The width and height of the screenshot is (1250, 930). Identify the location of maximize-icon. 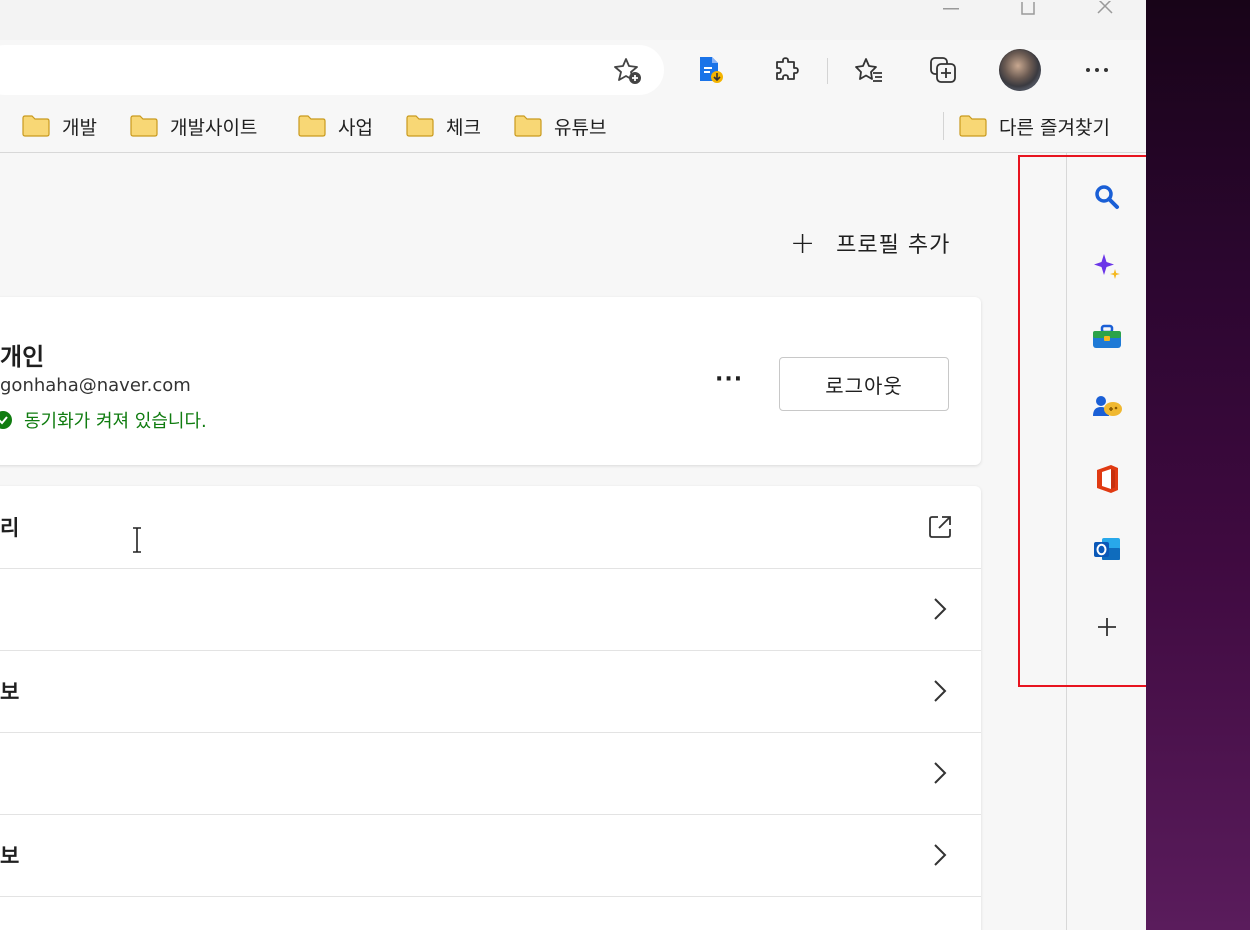
(1028, 8).